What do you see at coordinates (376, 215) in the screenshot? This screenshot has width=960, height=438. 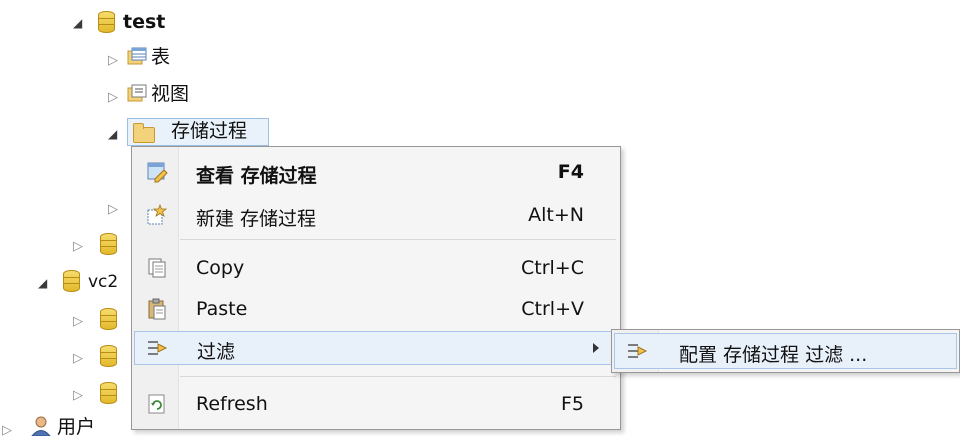 I see `menu-item-new-procedure: 新建 存储过程 Alt+N` at bounding box center [376, 215].